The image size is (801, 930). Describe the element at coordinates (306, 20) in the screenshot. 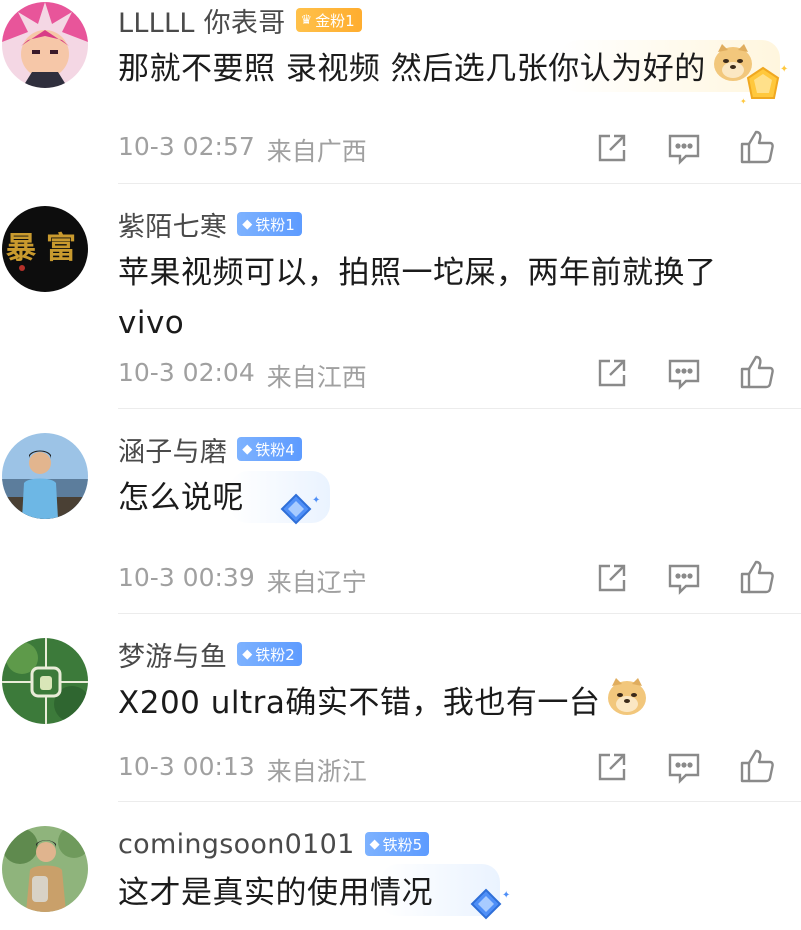

I see `crown-icon: ♛` at that location.